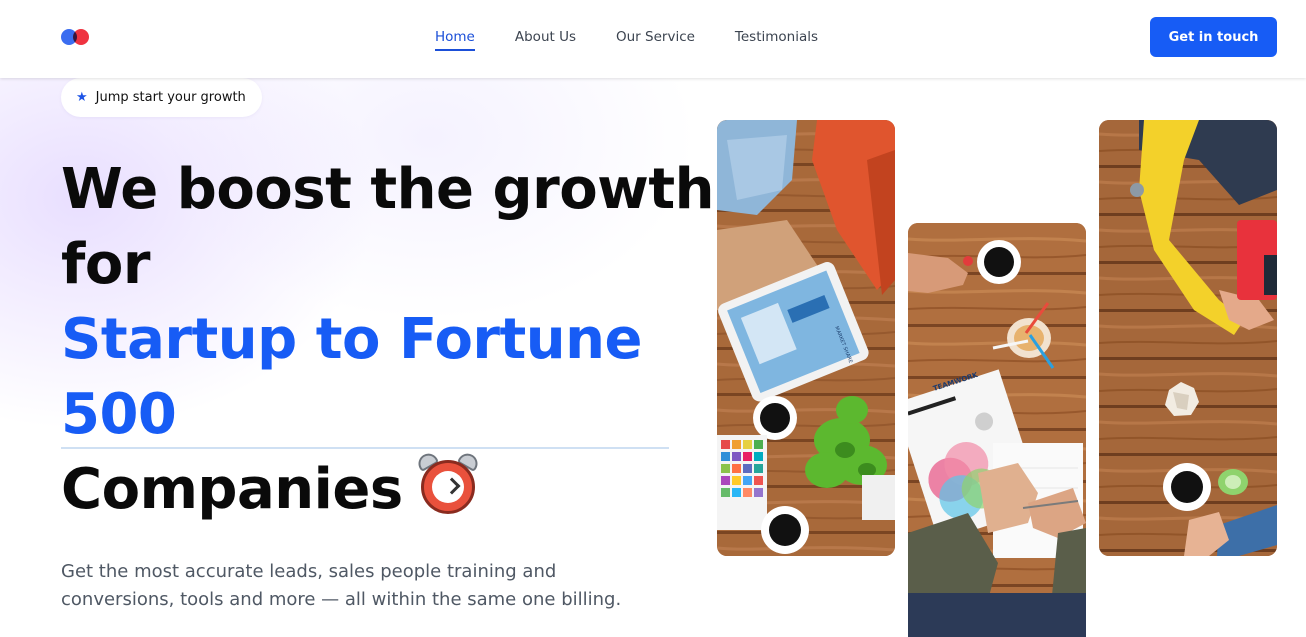 The height and width of the screenshot is (637, 1306). I want to click on headline-companies: Companies, so click(232, 489).